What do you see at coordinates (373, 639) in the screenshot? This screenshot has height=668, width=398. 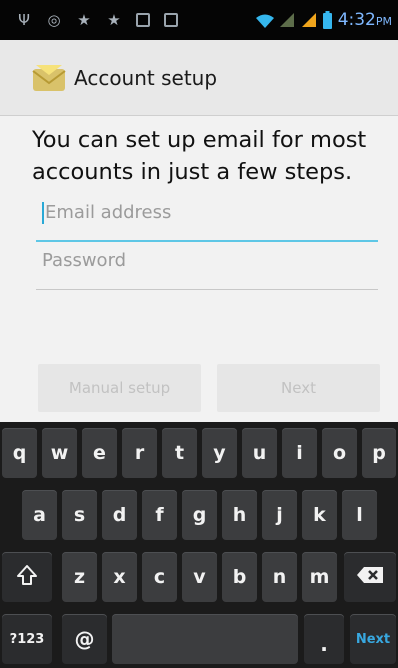 I see `next-key: Next` at bounding box center [373, 639].